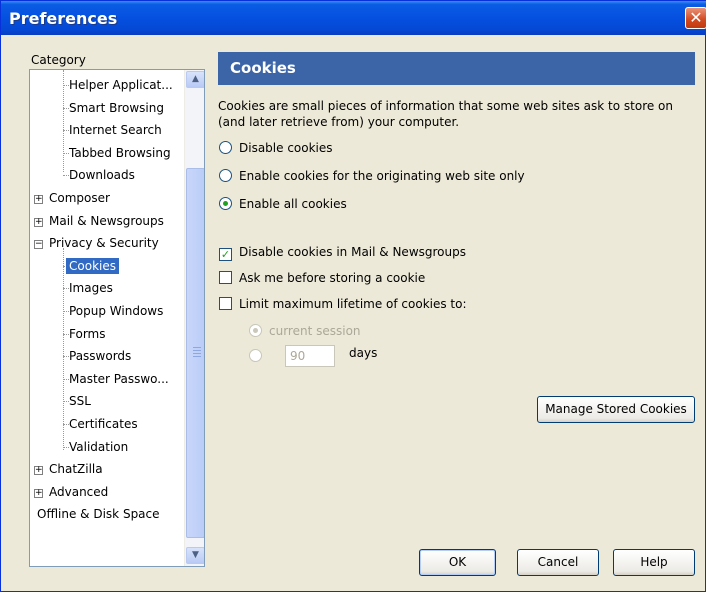  What do you see at coordinates (106, 220) in the screenshot?
I see `tree-item-label: Mail & Newsgroups` at bounding box center [106, 220].